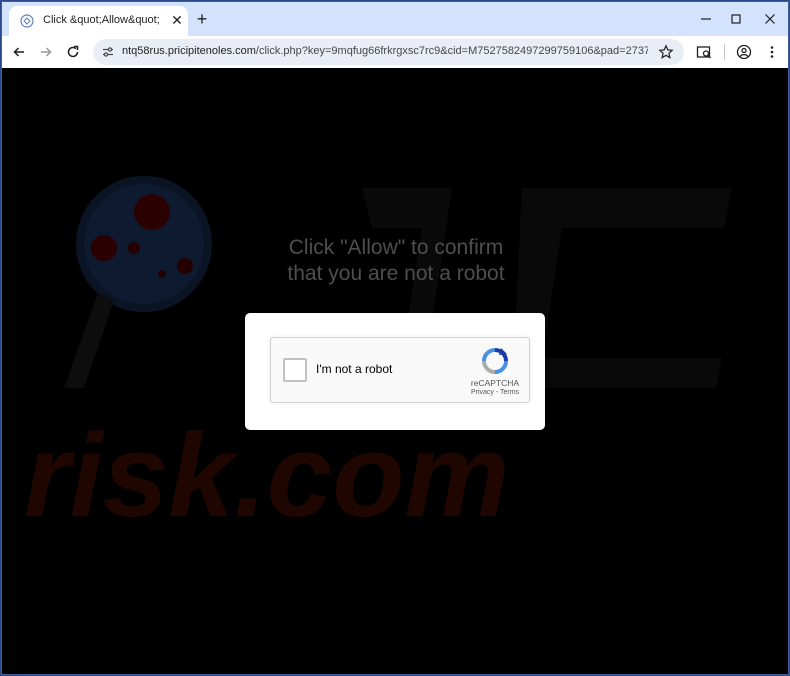  I want to click on terms-link: Terms, so click(509, 392).